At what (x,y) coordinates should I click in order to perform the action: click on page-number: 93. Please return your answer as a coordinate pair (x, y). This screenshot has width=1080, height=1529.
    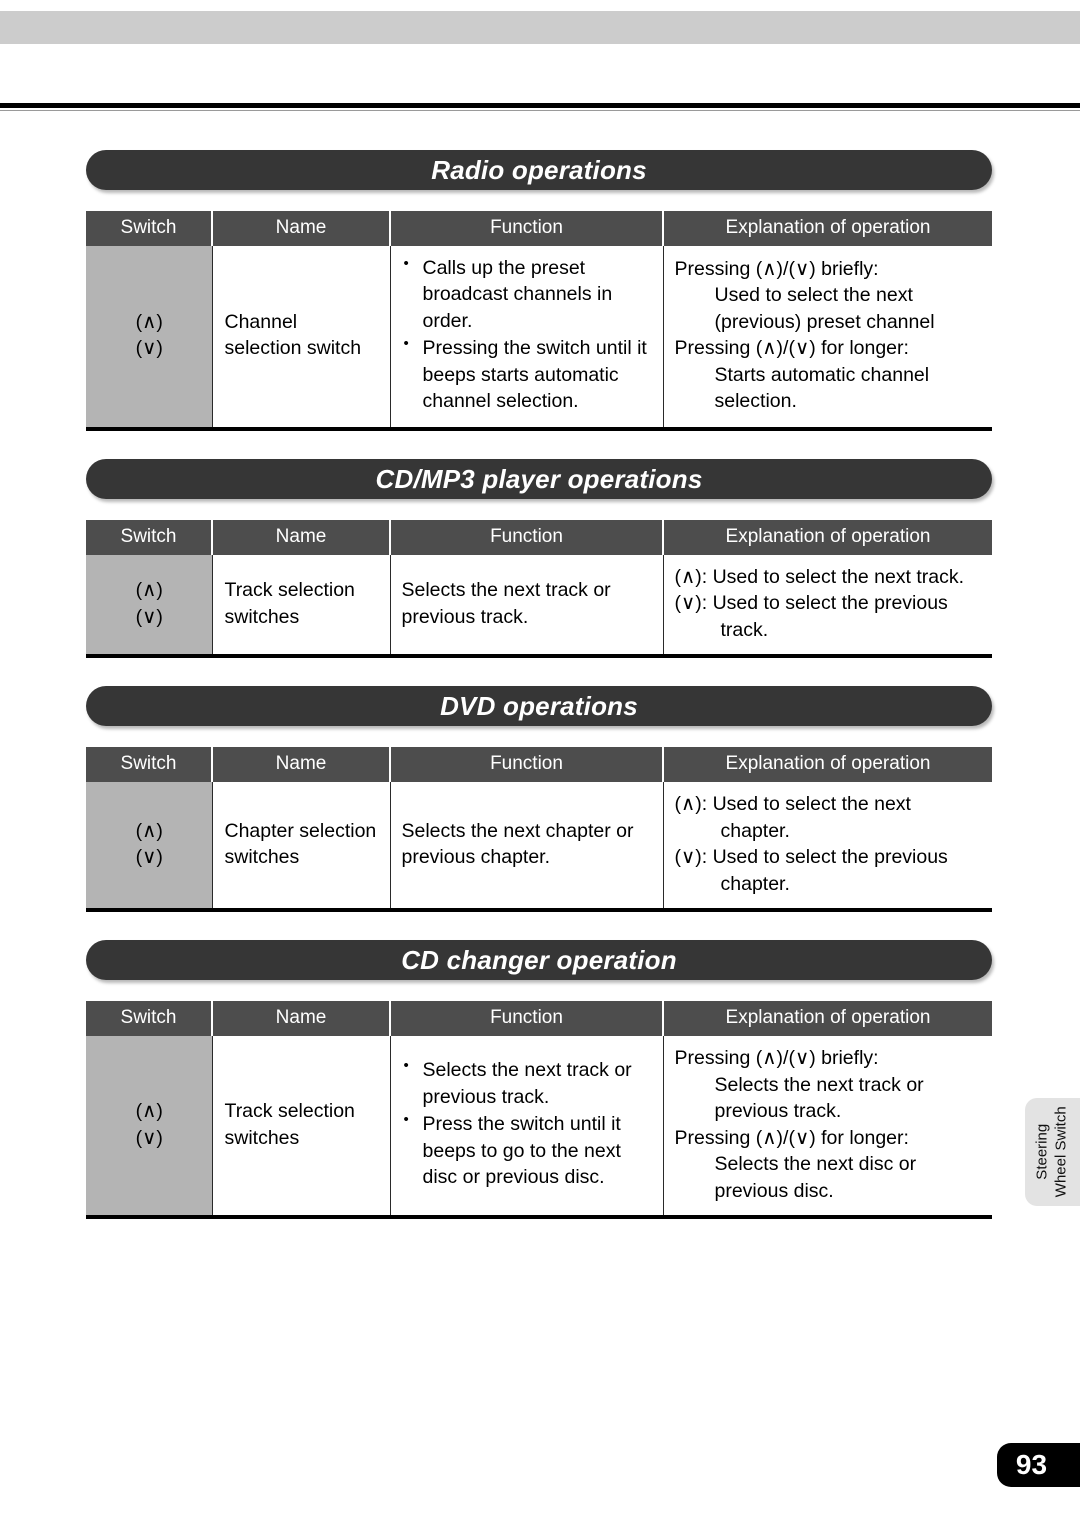
    Looking at the image, I should click on (1031, 1464).